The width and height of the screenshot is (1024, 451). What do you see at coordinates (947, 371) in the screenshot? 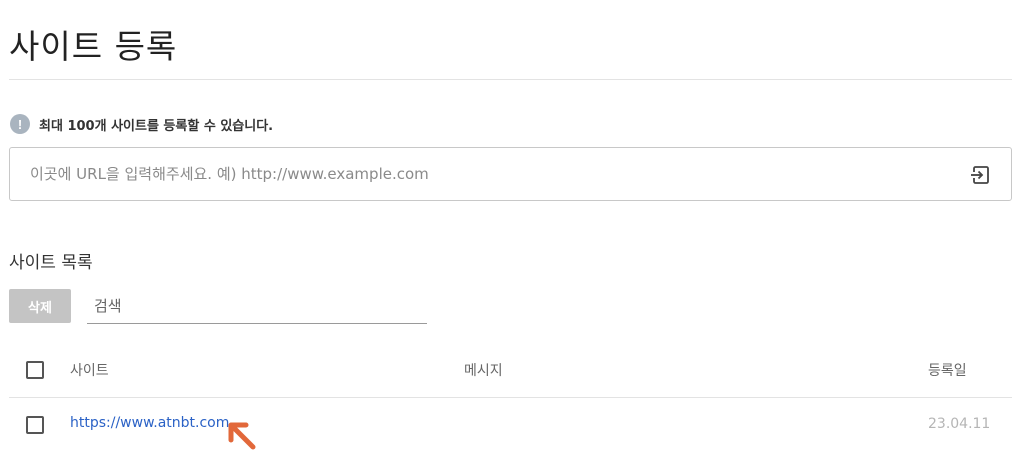
I see `column-header-date: 등록일` at bounding box center [947, 371].